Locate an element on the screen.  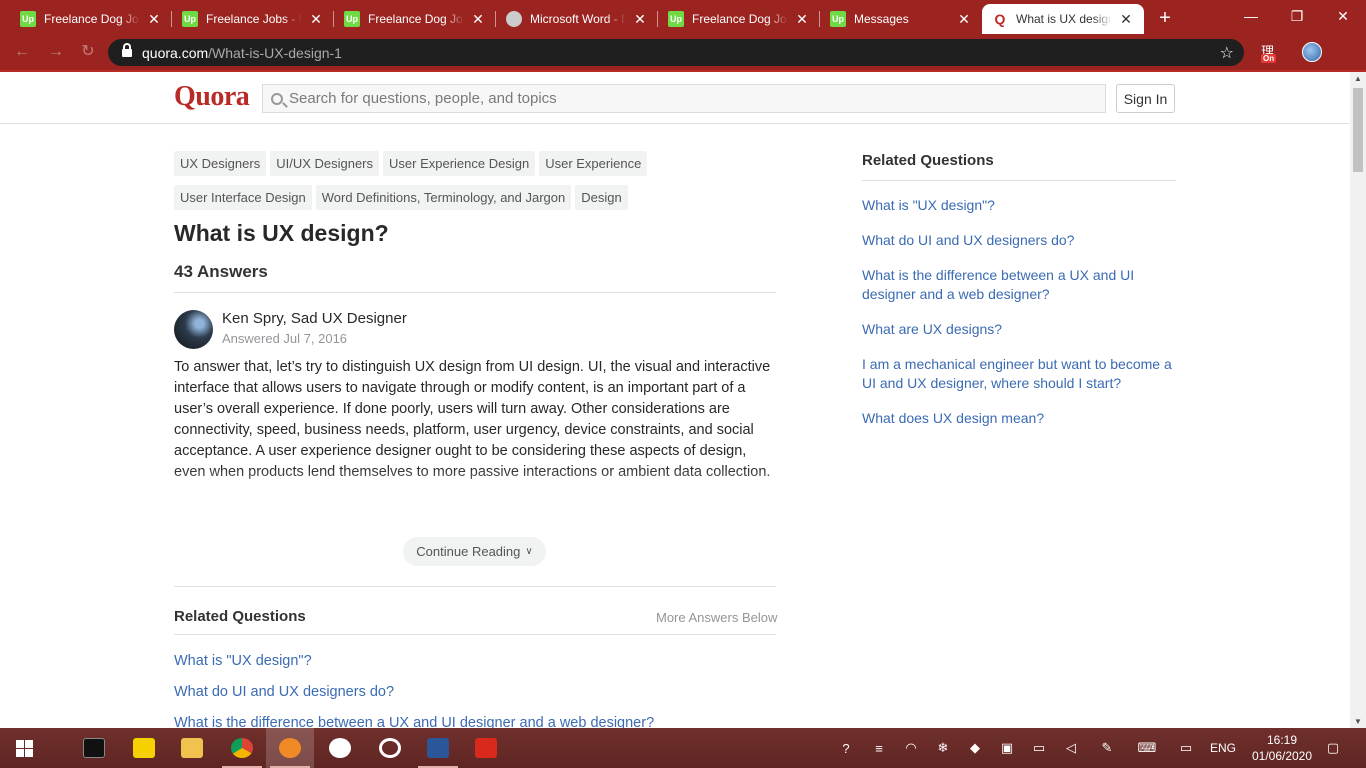
author-avatar is located at coordinates (193, 329).